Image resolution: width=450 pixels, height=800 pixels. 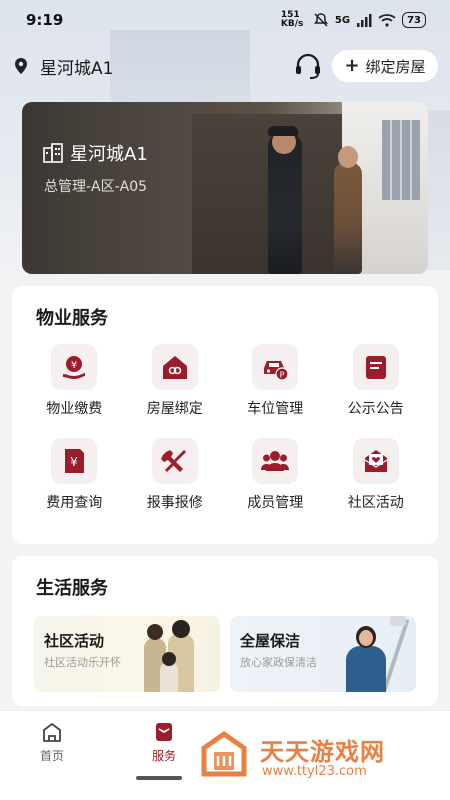 I want to click on mop-head-image, so click(x=398, y=621).